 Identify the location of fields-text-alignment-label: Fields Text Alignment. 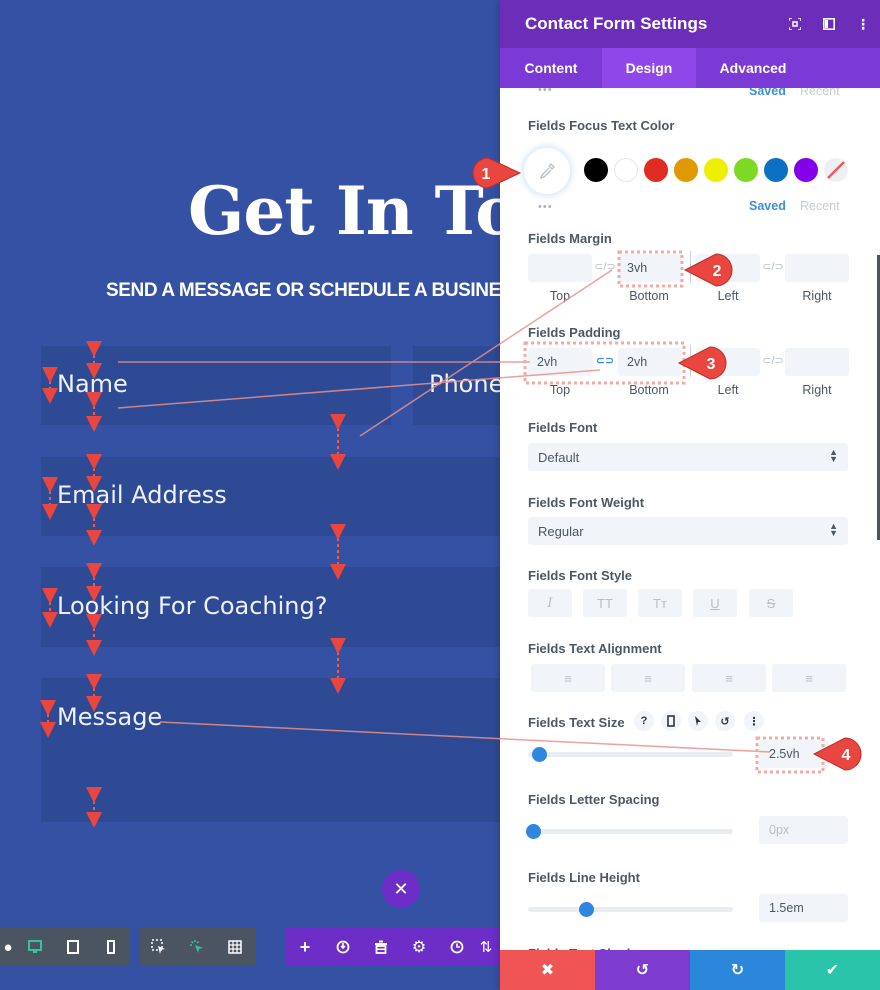
(595, 648).